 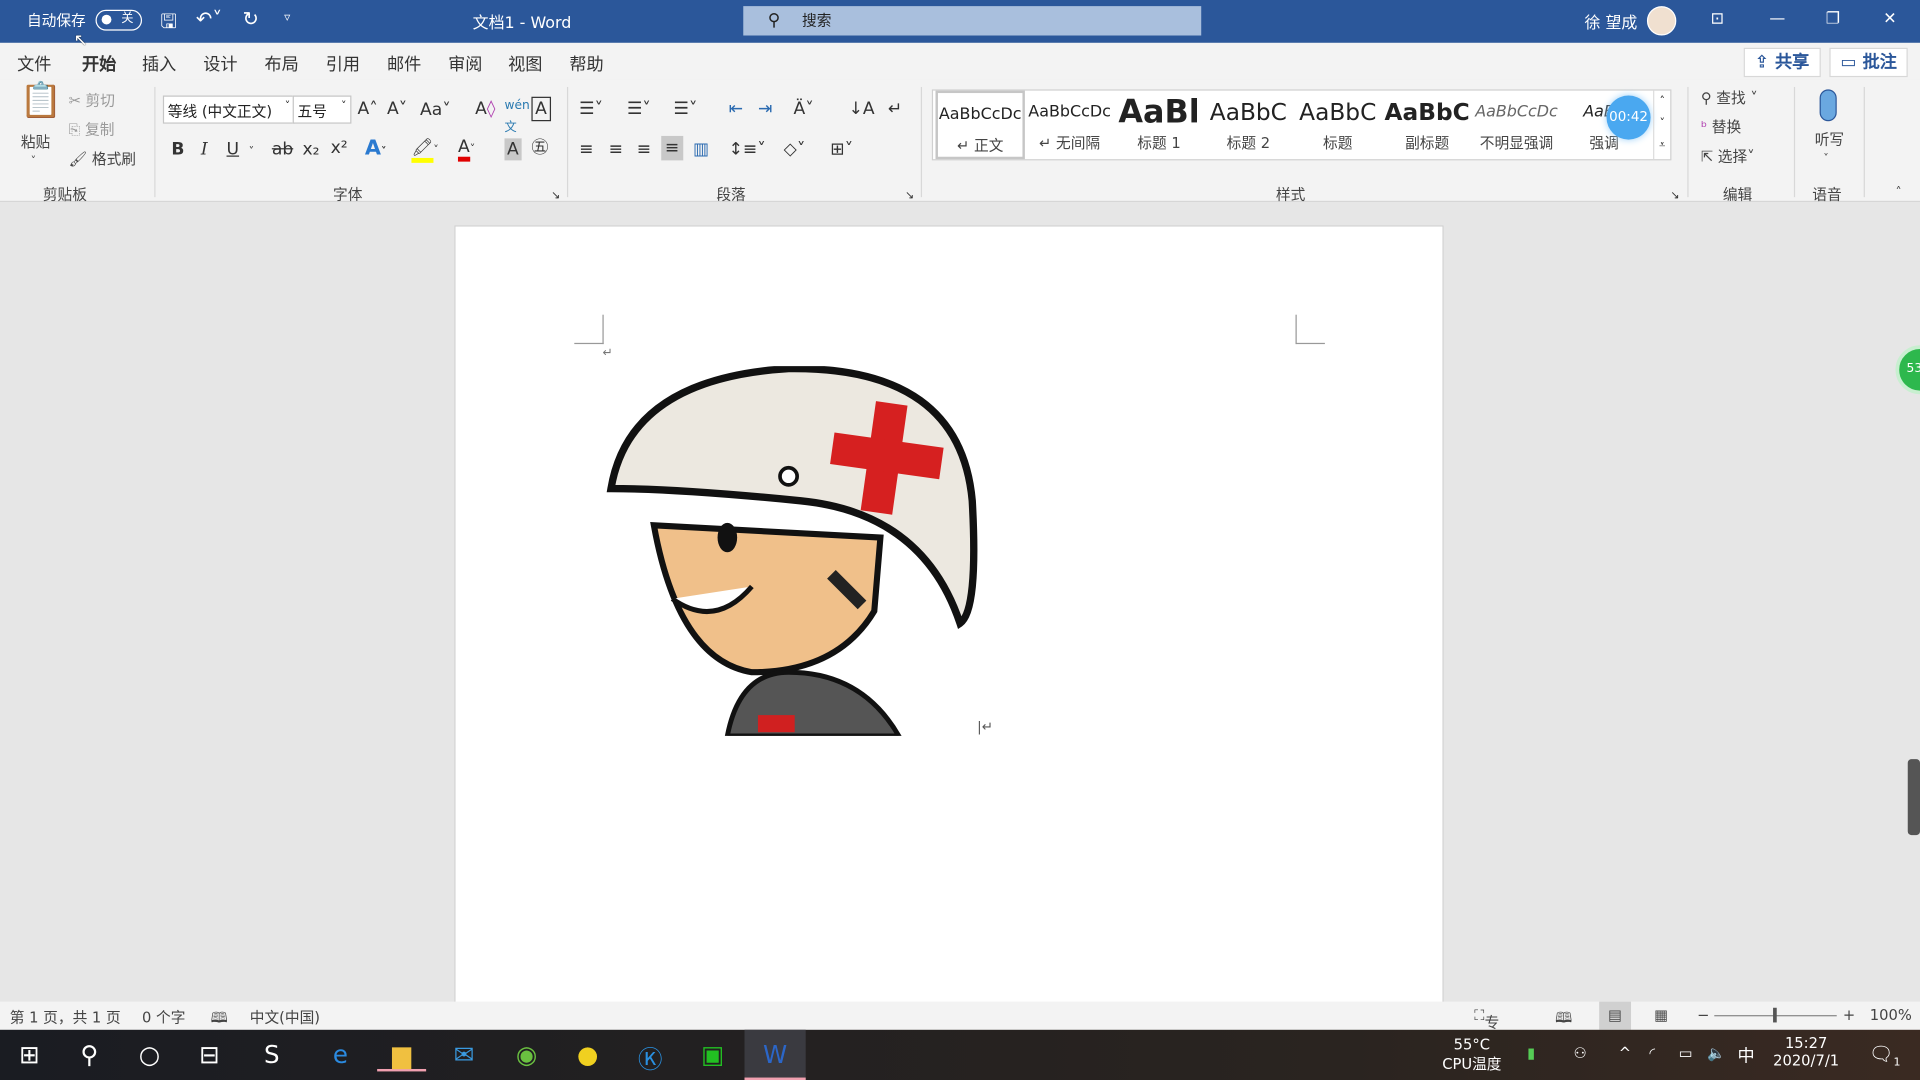 What do you see at coordinates (1426, 125) in the screenshot?
I see `style-subtitle: AaBbC 副标题` at bounding box center [1426, 125].